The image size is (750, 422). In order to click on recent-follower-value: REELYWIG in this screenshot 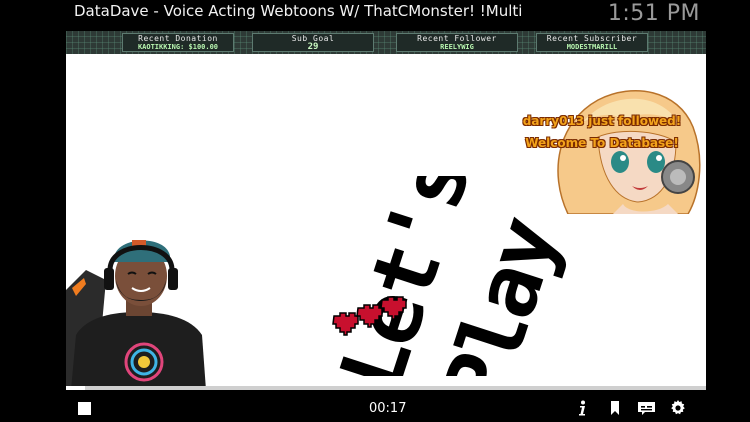, I will do `click(457, 47)`.